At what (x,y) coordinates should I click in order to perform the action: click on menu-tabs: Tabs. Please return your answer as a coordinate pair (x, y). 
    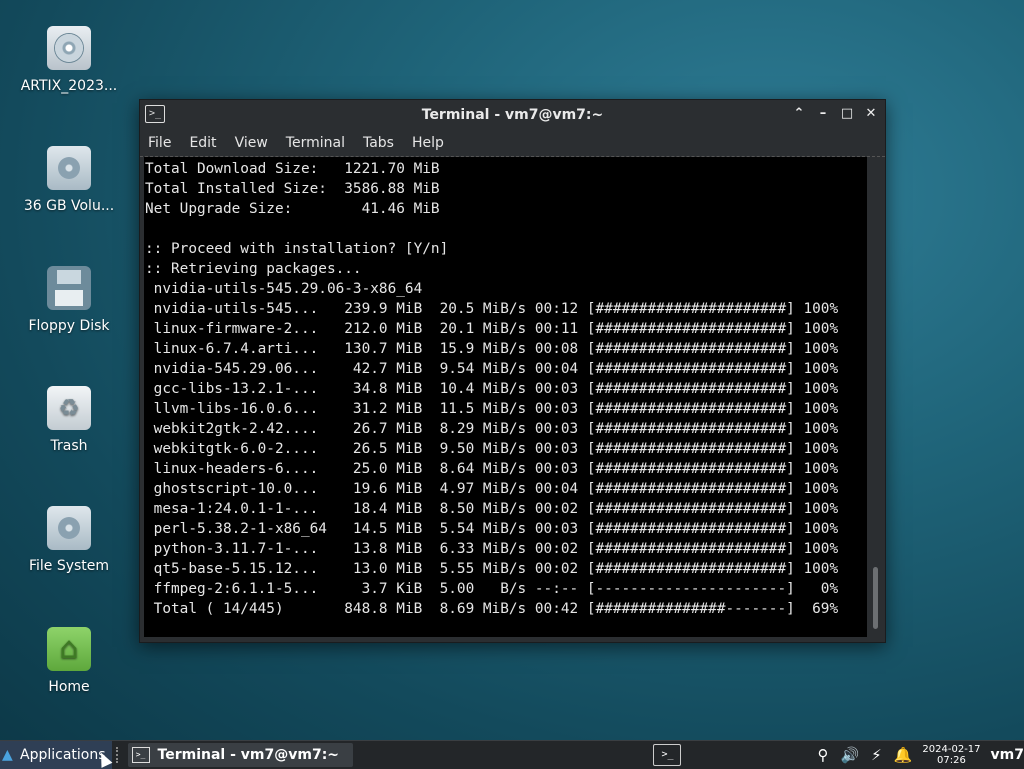
    Looking at the image, I should click on (378, 143).